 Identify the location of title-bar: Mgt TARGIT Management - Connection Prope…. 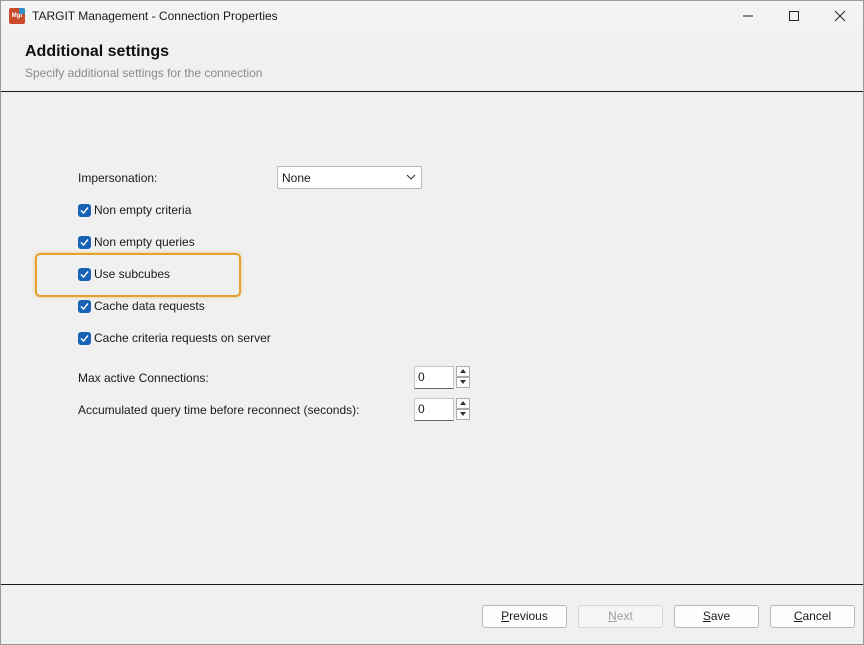
(432, 16).